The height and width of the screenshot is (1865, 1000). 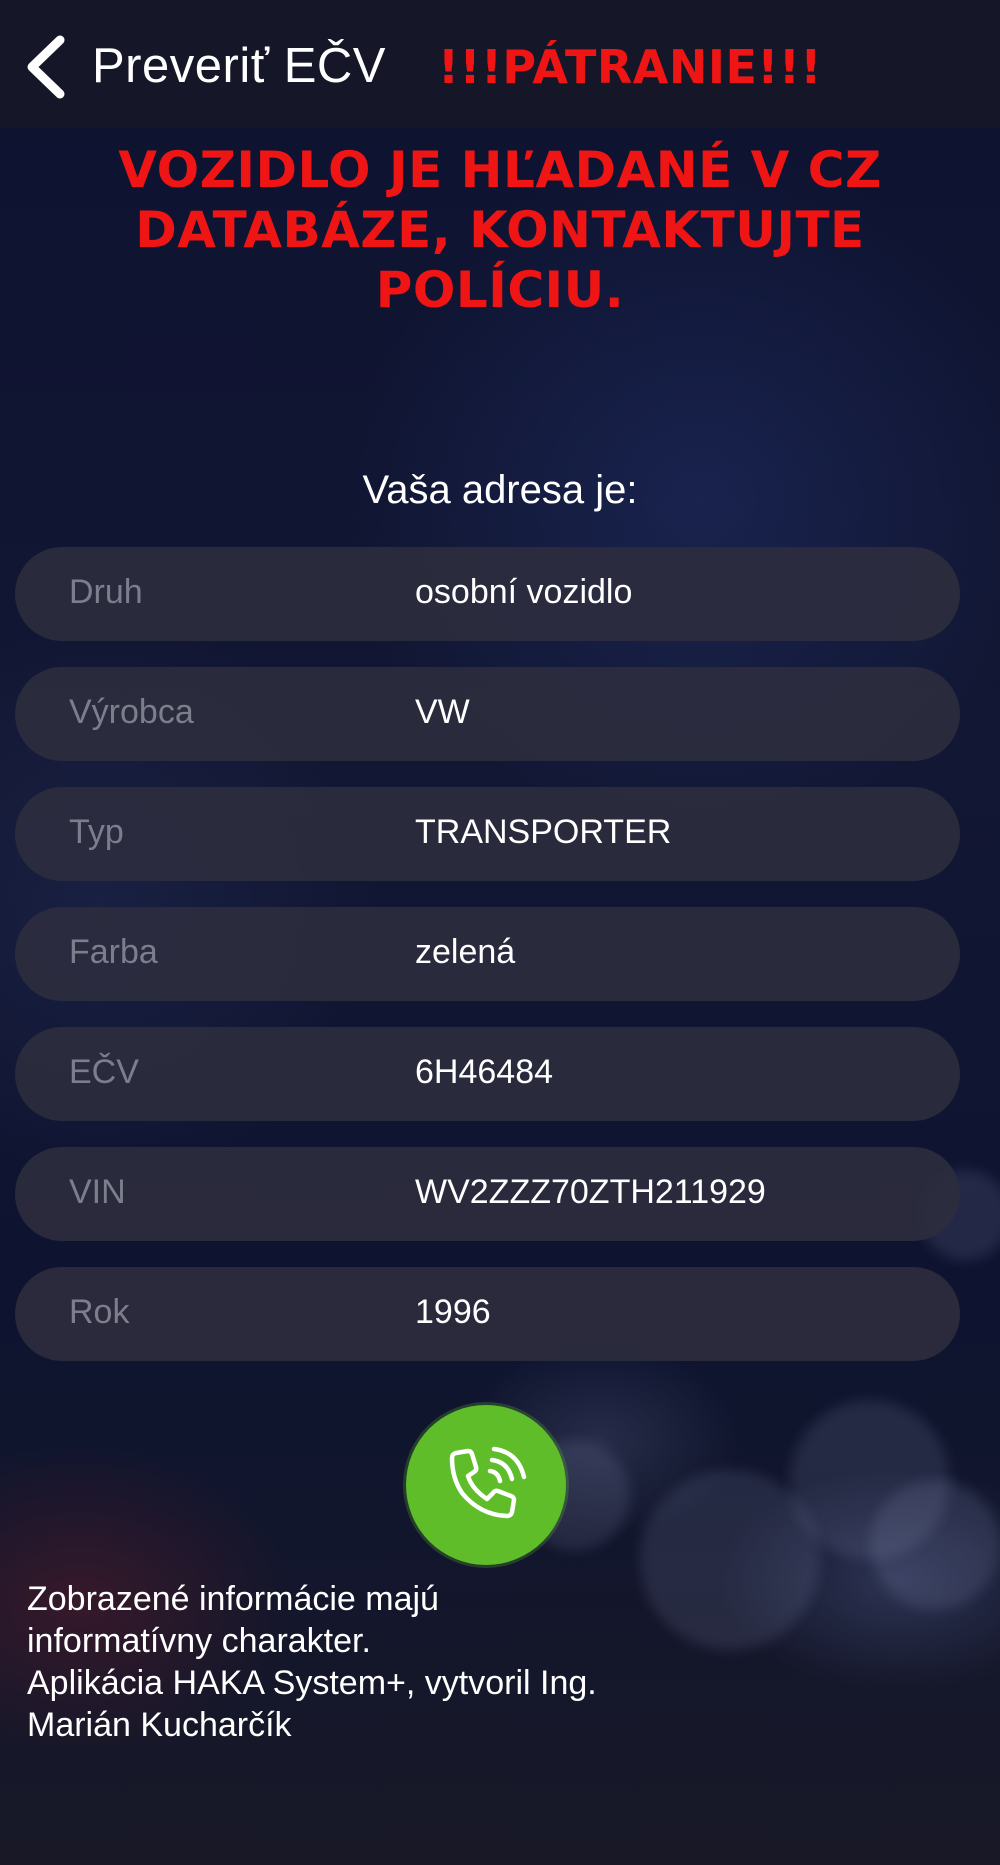 I want to click on detail-row-typ: Typ TRANSPORTER, so click(x=487, y=834).